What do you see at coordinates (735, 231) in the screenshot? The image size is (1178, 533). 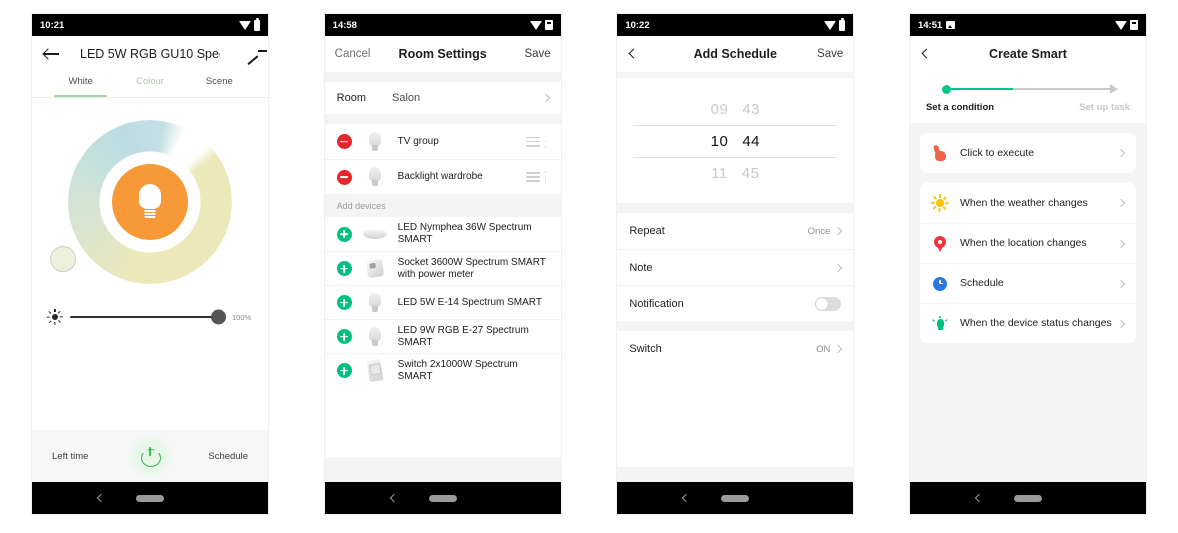 I see `repeat-row: Repeat Once` at bounding box center [735, 231].